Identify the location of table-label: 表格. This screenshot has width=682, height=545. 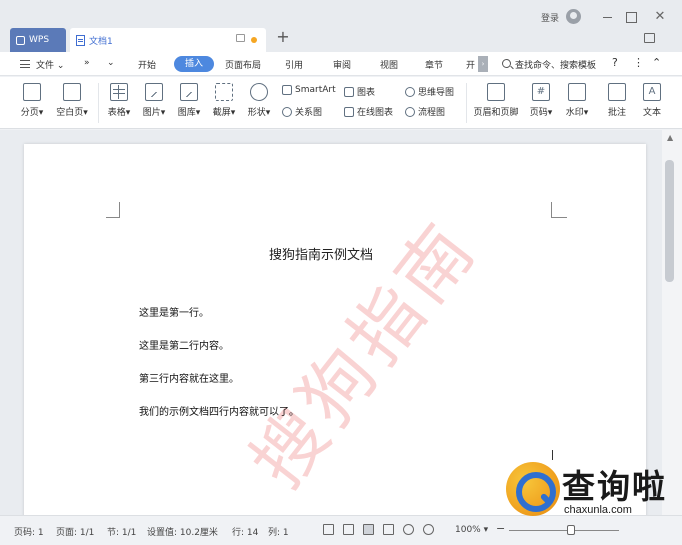
(116, 113).